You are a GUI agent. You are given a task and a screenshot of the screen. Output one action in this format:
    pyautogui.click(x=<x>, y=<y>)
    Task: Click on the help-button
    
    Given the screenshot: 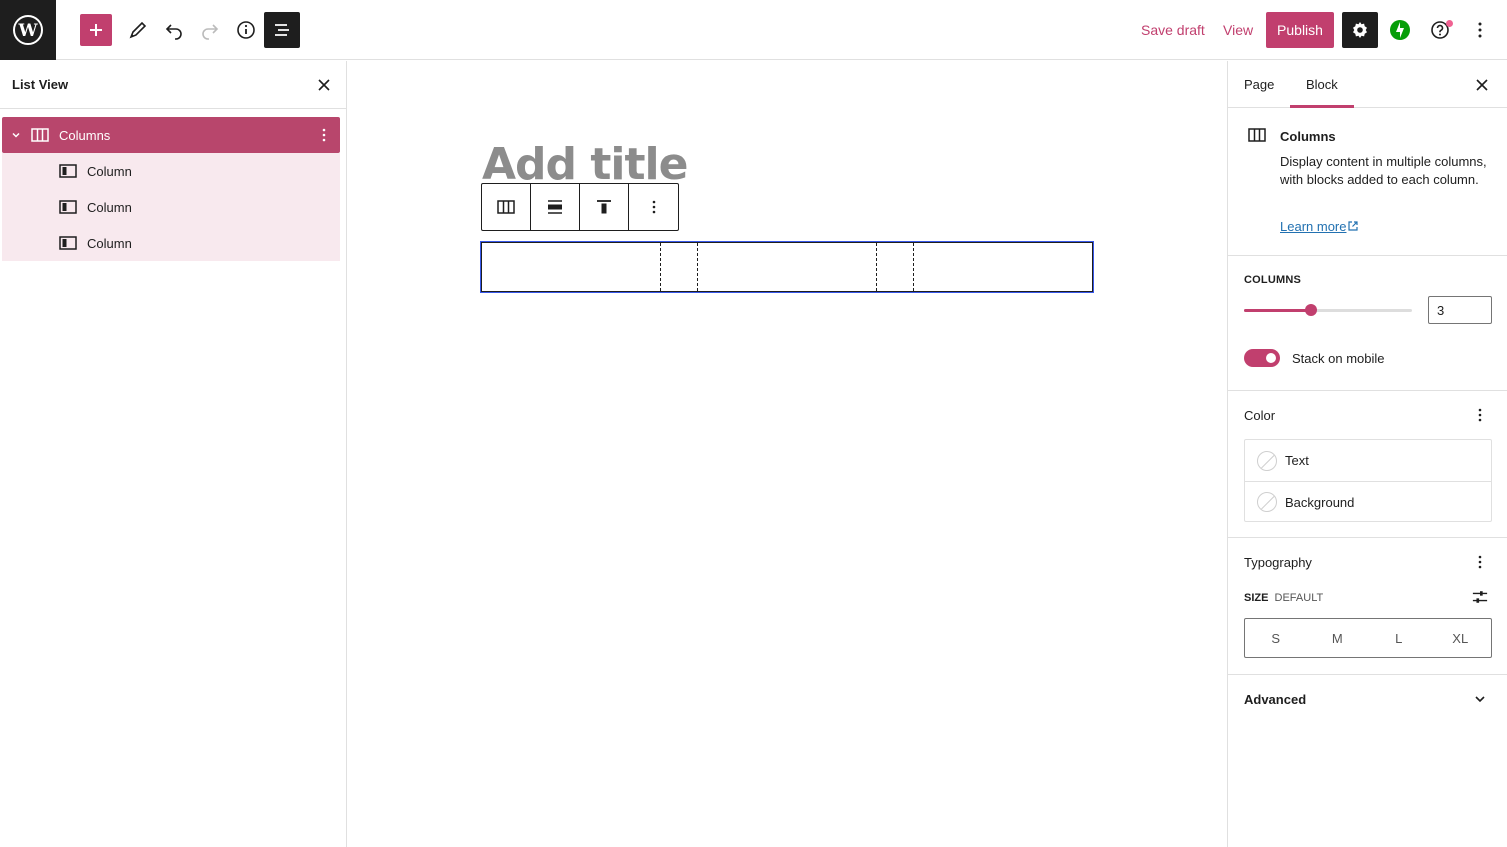 What is the action you would take?
    pyautogui.click(x=1440, y=30)
    